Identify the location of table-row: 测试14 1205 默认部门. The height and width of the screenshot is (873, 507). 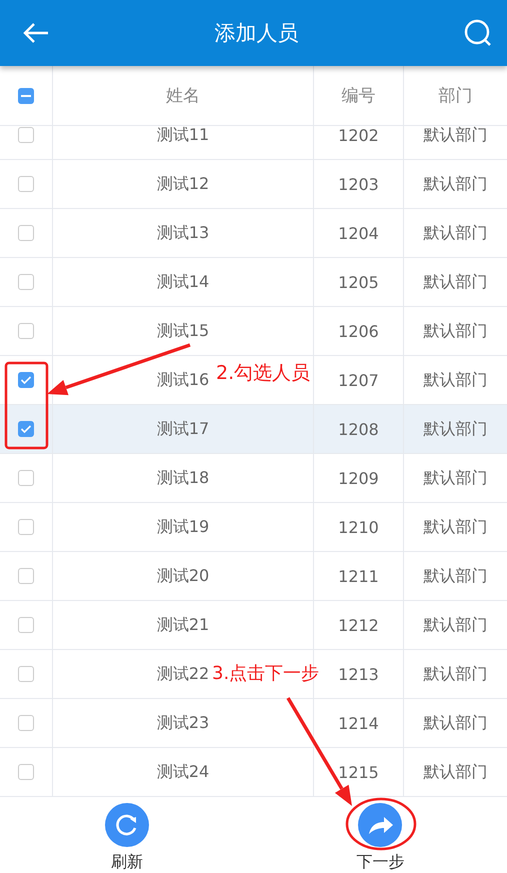
(253, 282).